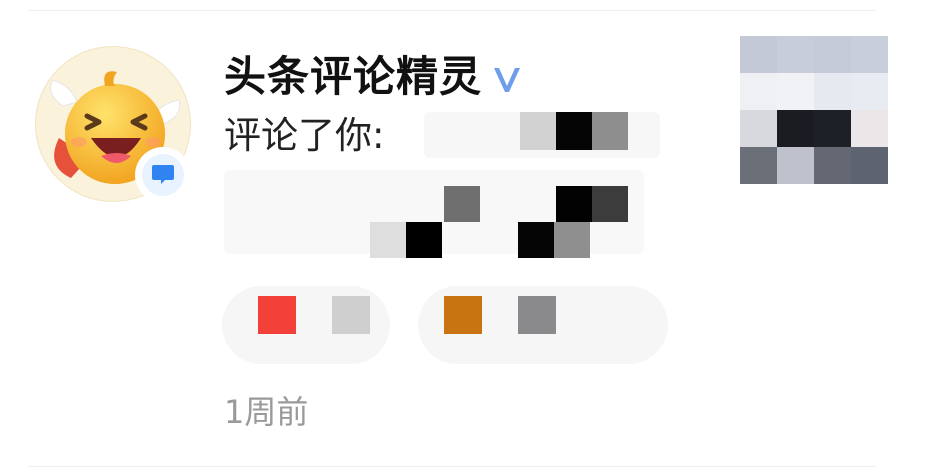 This screenshot has width=928, height=470. I want to click on comment-bubble-icon, so click(163, 174).